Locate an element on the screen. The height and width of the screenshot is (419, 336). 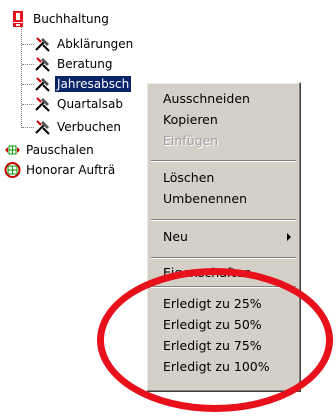
menu-item-kopieren: Kopieren is located at coordinates (223, 120).